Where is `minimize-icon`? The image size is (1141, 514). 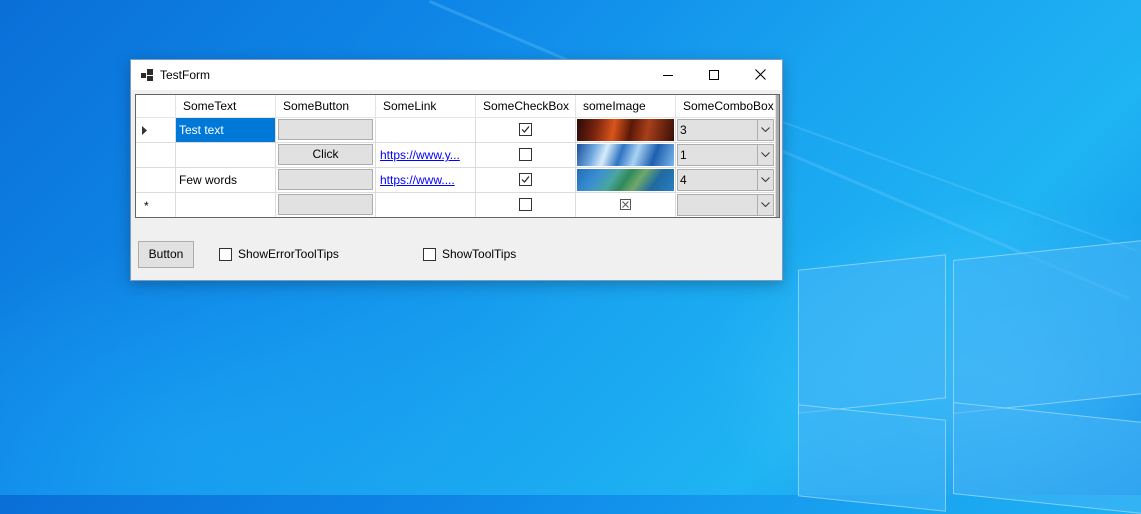 minimize-icon is located at coordinates (668, 75).